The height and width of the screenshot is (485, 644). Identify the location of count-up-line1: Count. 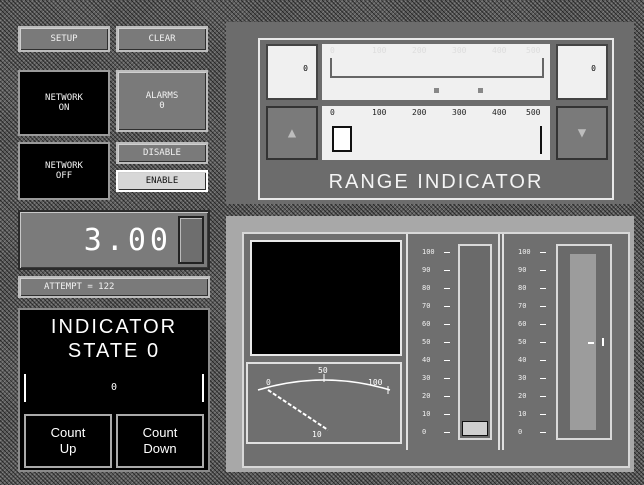
(68, 432).